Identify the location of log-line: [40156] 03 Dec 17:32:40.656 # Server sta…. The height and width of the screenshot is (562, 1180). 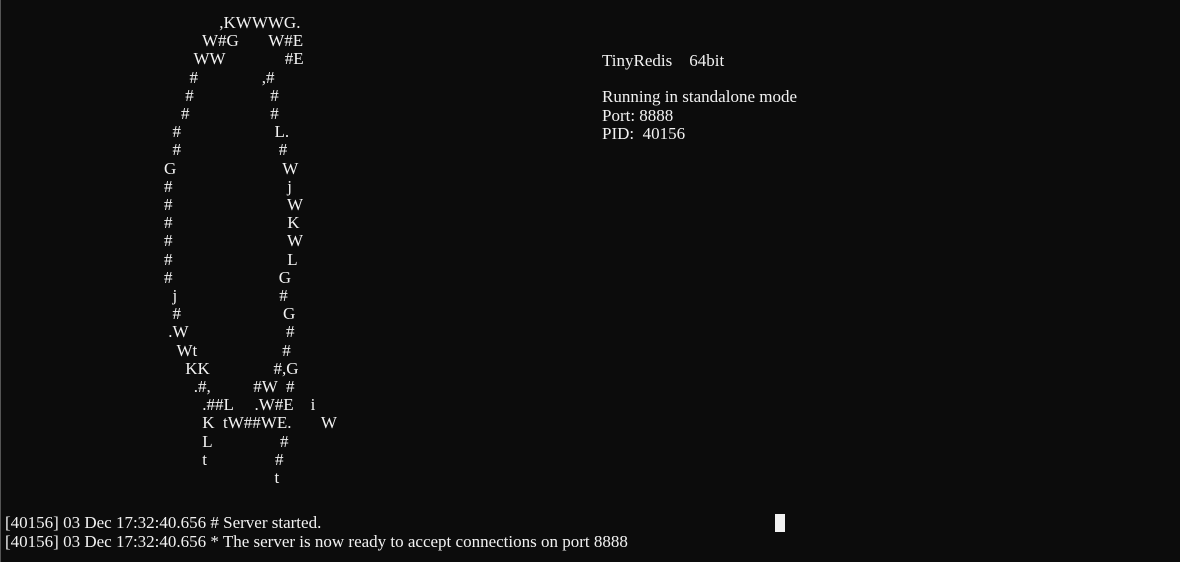
(163, 522).